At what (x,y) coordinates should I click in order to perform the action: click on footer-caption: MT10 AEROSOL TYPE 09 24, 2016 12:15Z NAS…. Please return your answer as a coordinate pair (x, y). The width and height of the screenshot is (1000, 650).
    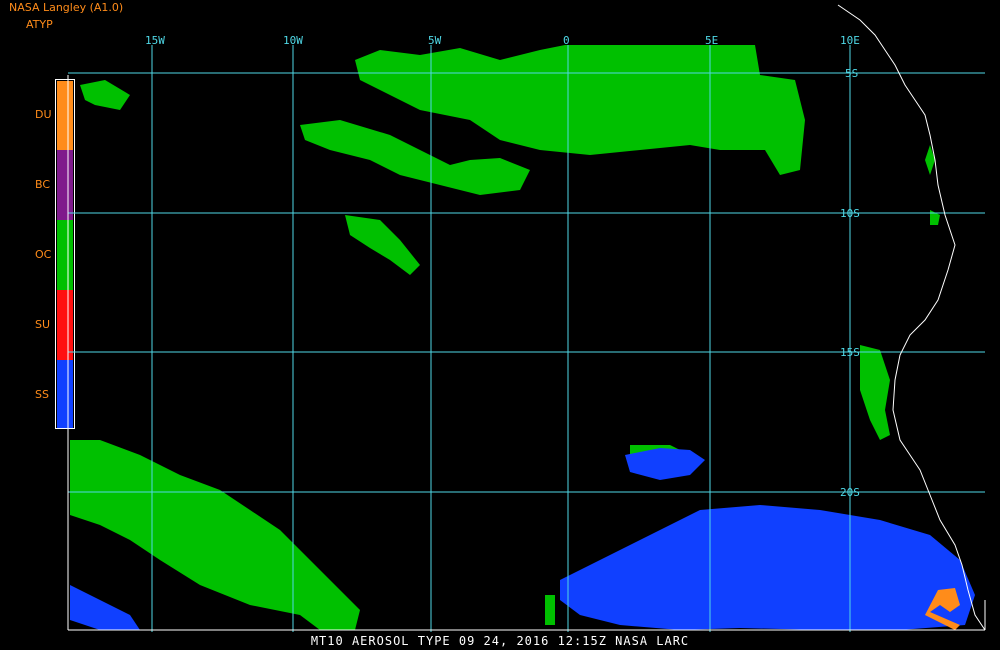
    Looking at the image, I should click on (500, 641).